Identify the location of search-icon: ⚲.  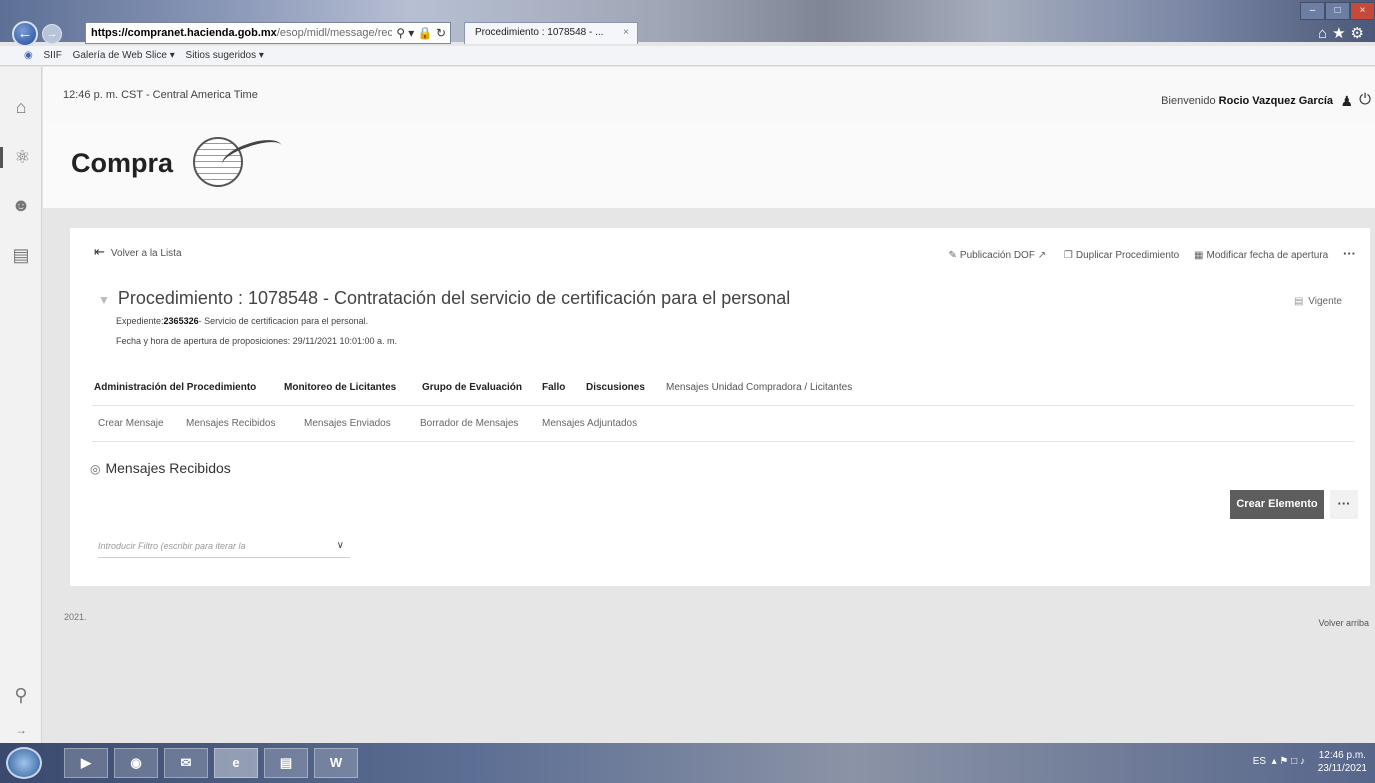
(21, 695).